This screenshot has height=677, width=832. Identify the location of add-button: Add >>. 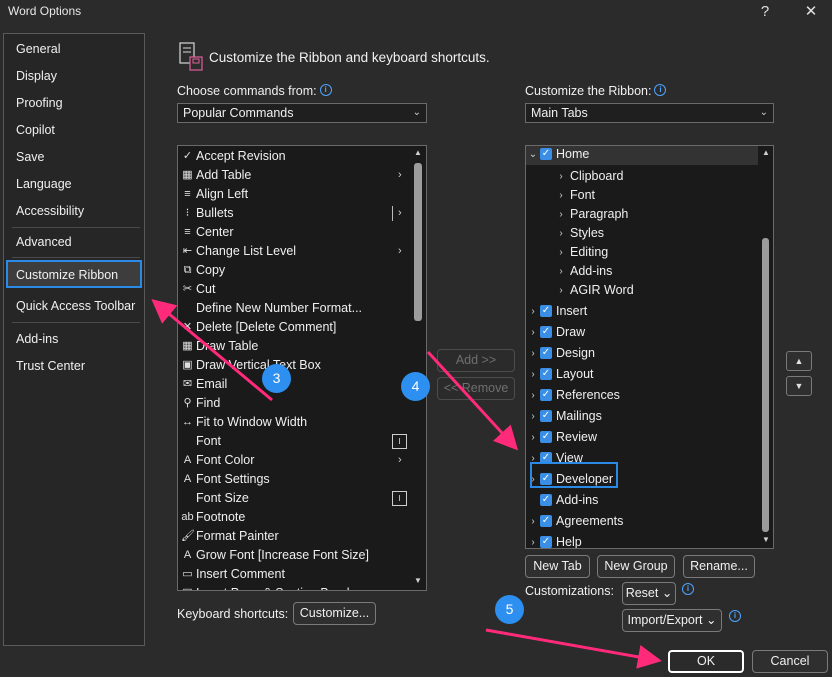
(476, 360).